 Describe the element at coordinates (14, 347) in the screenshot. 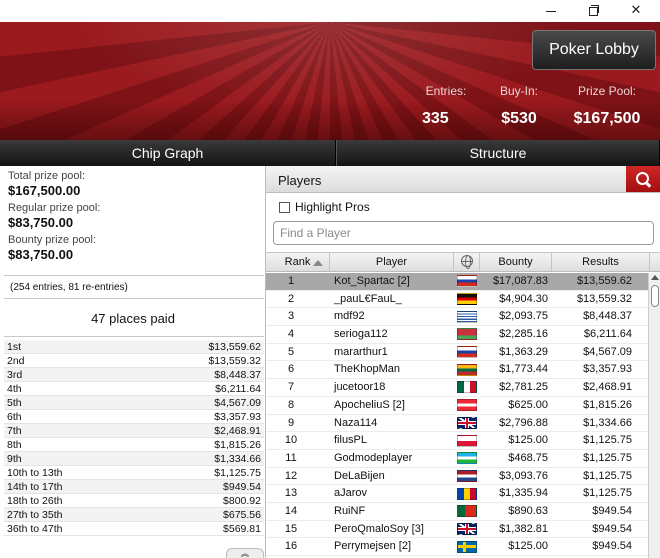

I see `payout-place: 1st` at that location.